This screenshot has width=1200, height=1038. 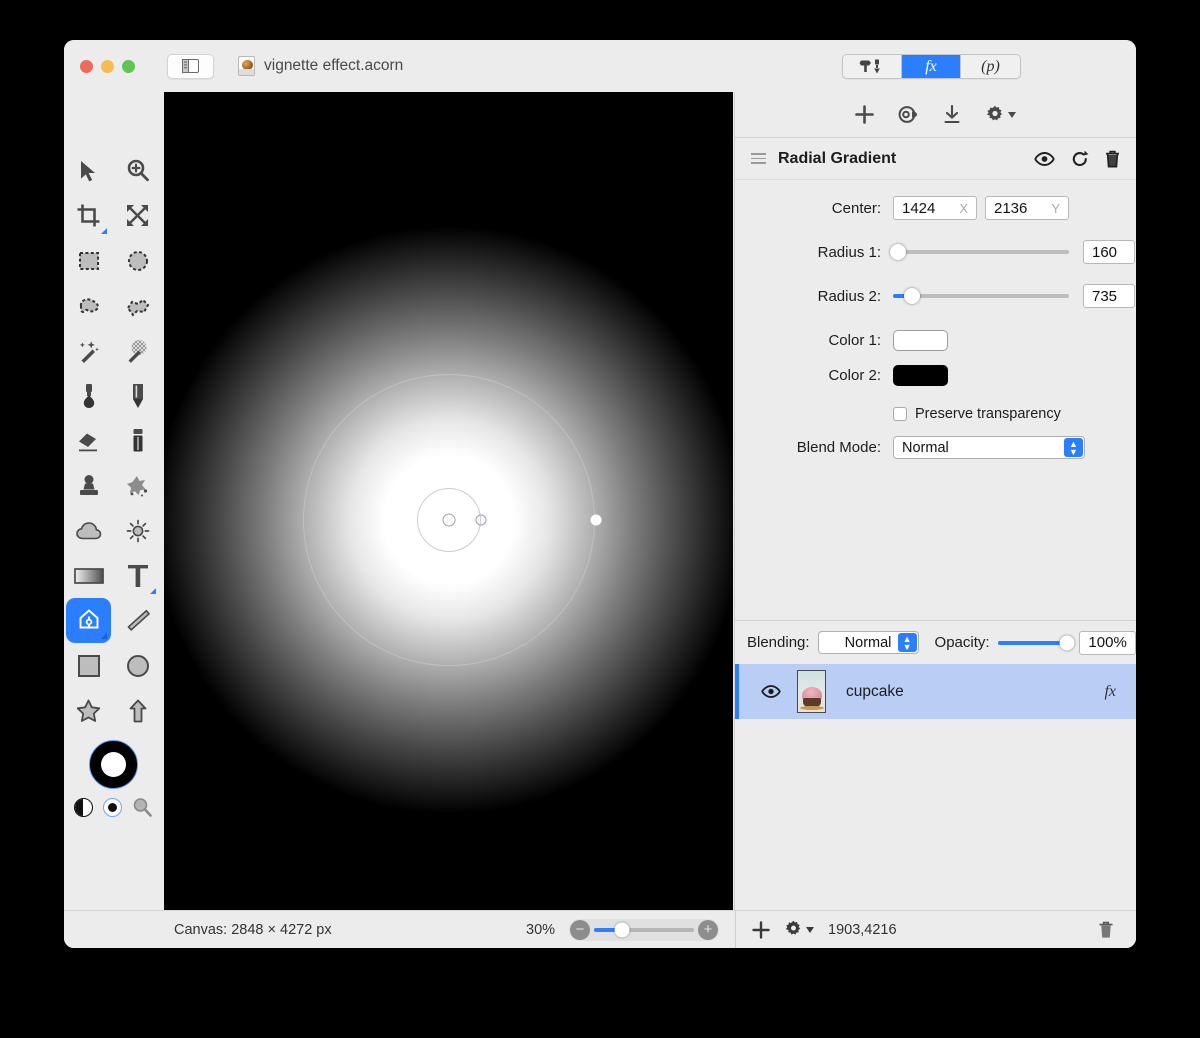 I want to click on zoom-tool, so click(x=137, y=170).